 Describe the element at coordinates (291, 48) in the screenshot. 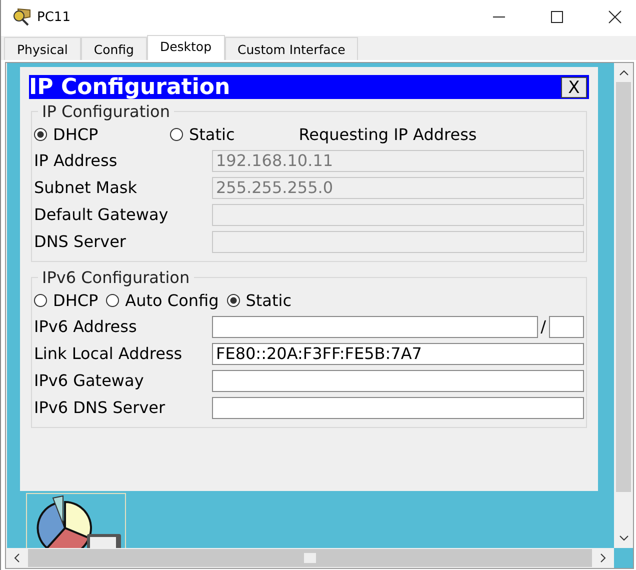

I see `tab: Custom Interface` at that location.